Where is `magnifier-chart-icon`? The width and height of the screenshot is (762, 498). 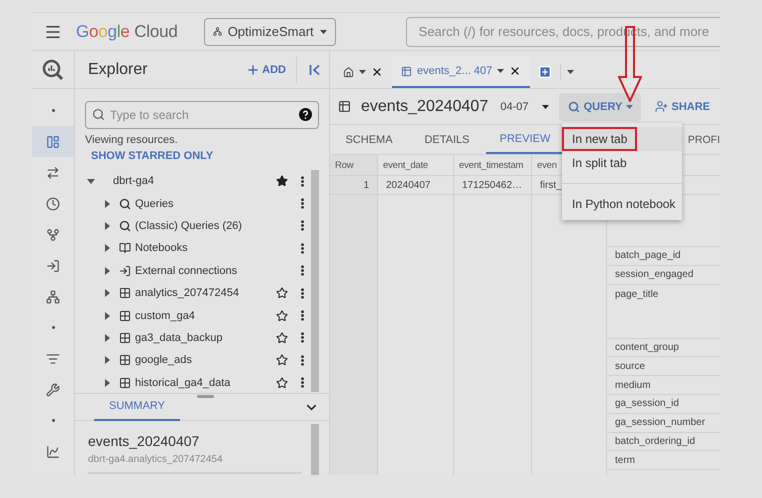 magnifier-chart-icon is located at coordinates (53, 69).